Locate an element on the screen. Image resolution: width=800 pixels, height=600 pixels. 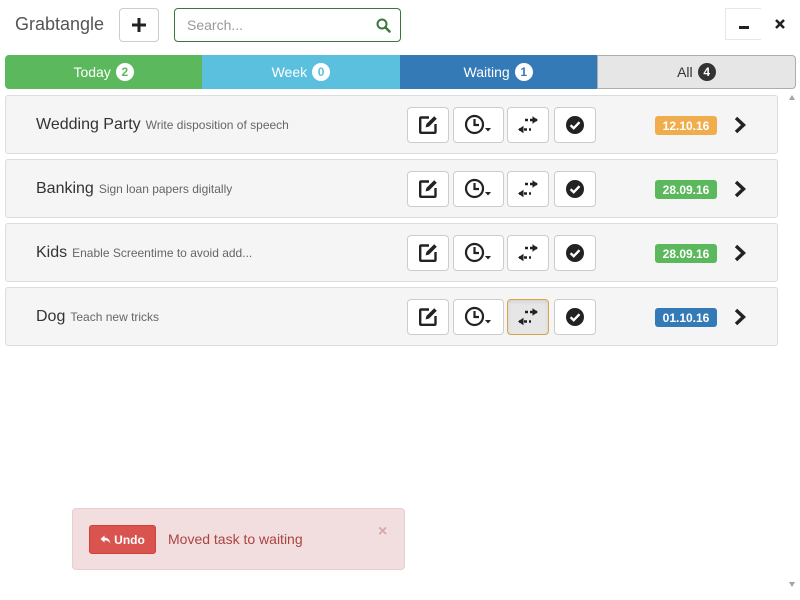
task-description: Teach new tricks is located at coordinates (115, 316).